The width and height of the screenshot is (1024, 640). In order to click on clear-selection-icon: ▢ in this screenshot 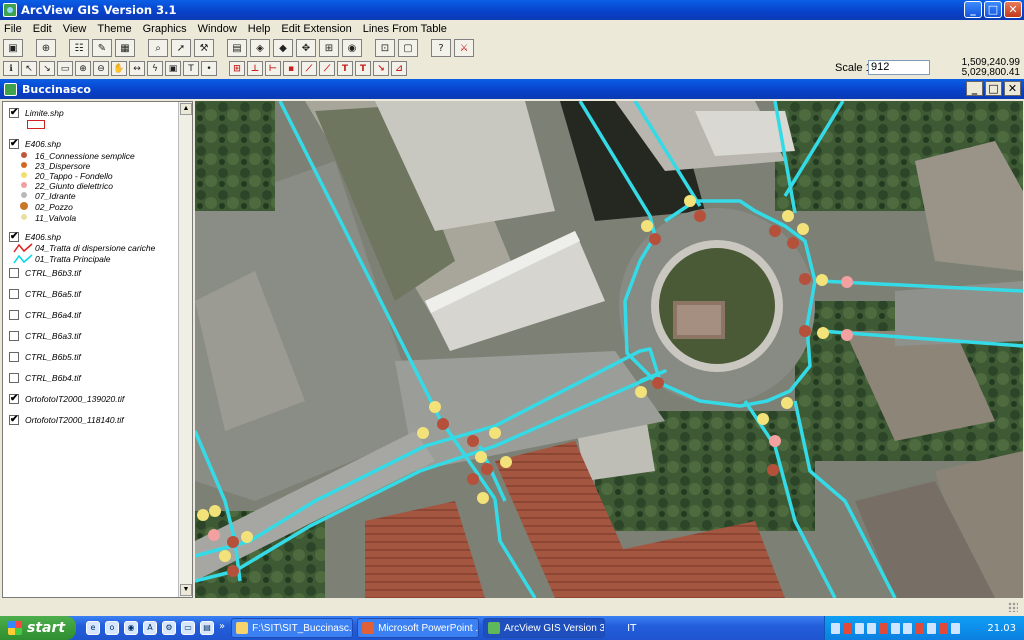, I will do `click(408, 48)`.